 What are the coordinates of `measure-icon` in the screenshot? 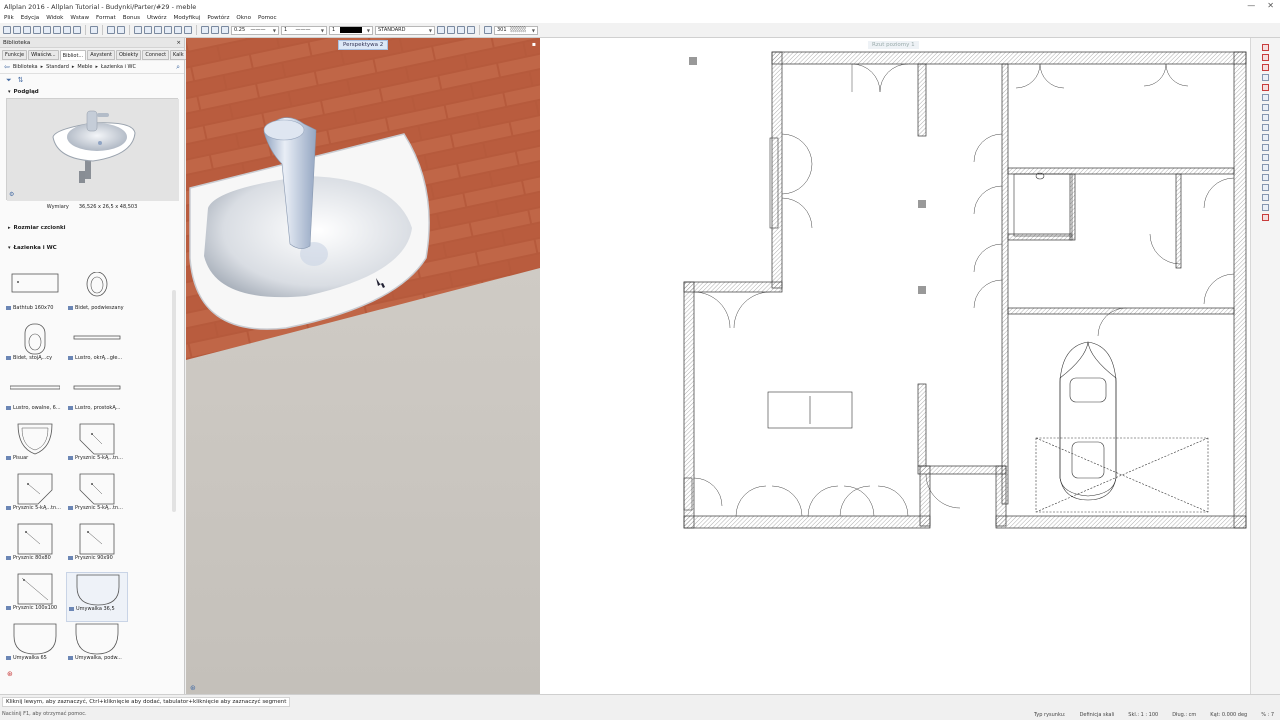 It's located at (1265, 97).